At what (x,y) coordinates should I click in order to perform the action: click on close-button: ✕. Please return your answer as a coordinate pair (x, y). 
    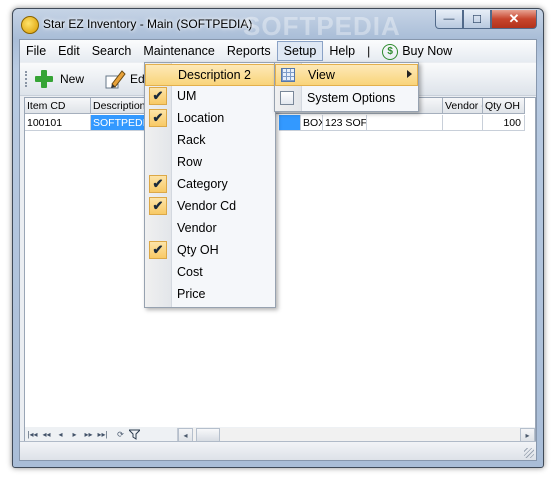
    Looking at the image, I should click on (514, 19).